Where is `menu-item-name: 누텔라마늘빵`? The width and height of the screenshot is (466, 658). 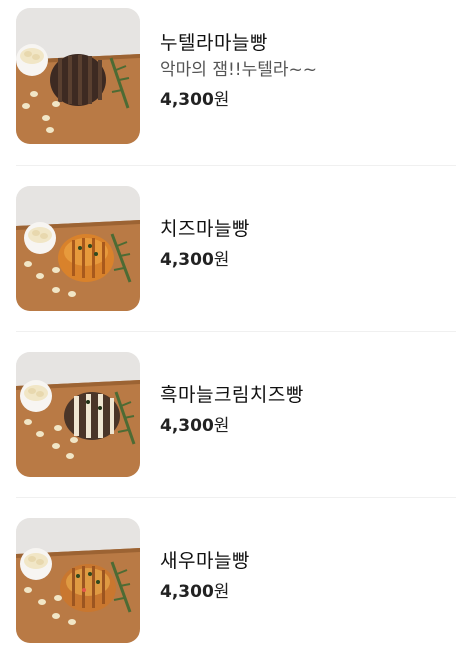 menu-item-name: 누텔라마늘빵 is located at coordinates (214, 43).